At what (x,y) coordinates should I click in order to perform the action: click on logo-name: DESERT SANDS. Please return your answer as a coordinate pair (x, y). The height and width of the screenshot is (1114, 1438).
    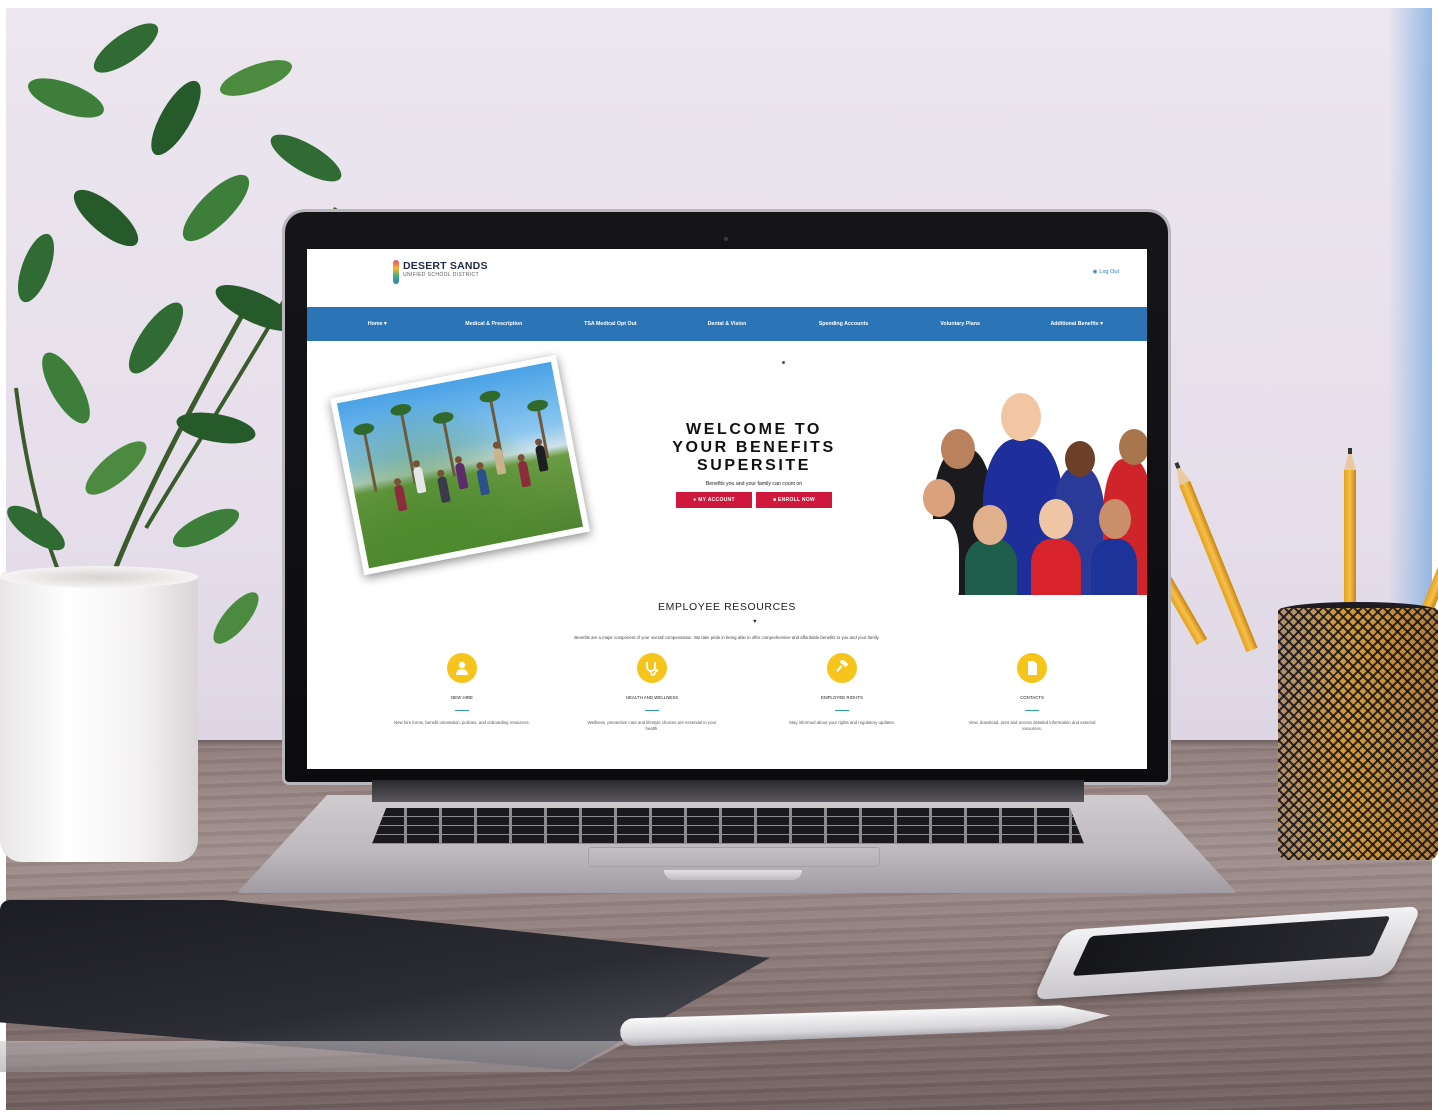
    Looking at the image, I should click on (445, 266).